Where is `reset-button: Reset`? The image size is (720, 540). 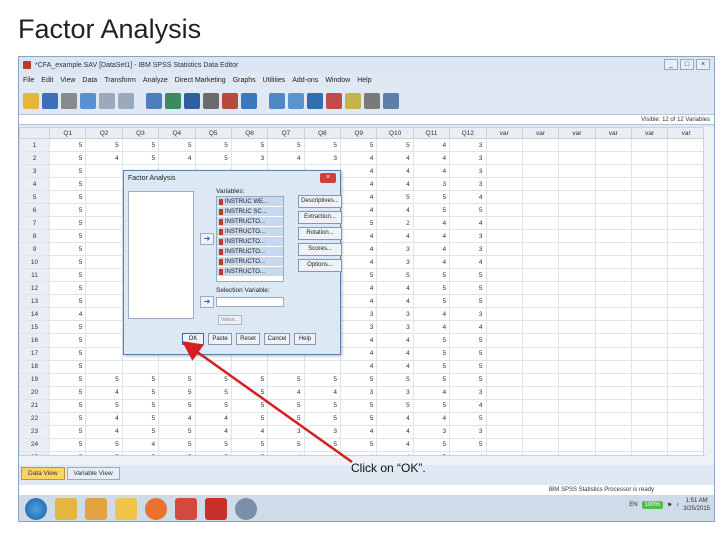
reset-button: Reset is located at coordinates (248, 339).